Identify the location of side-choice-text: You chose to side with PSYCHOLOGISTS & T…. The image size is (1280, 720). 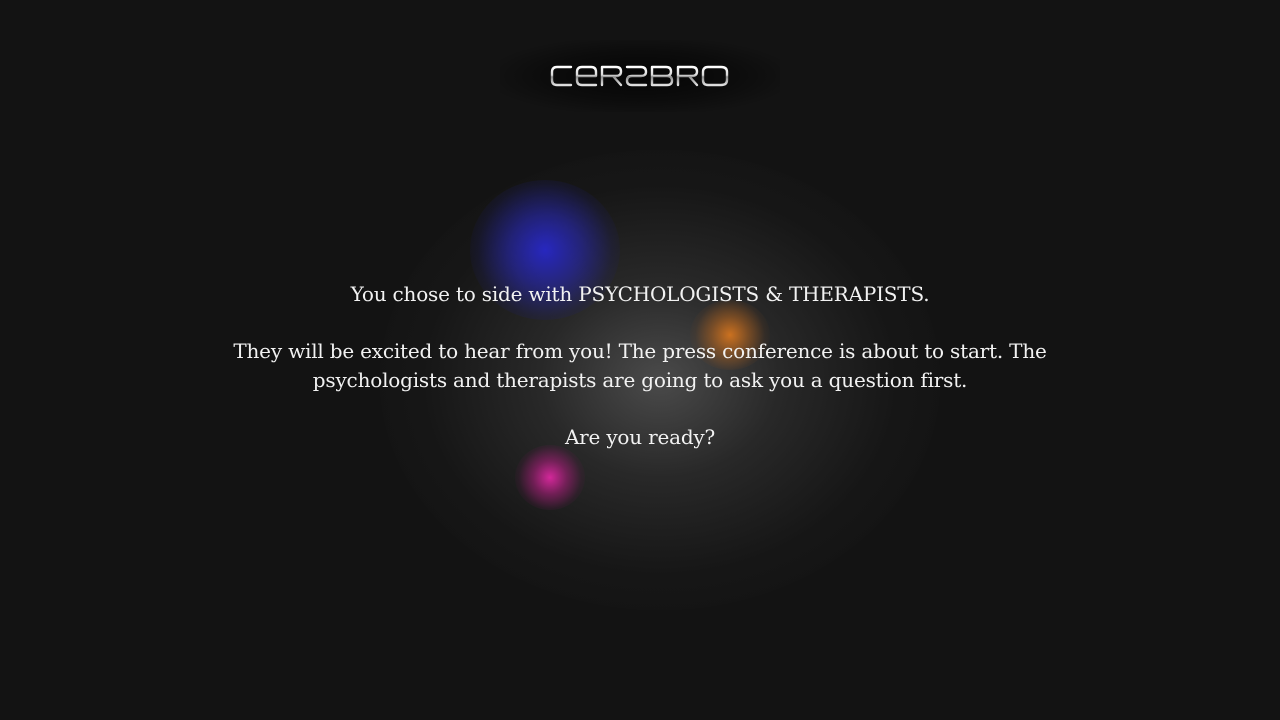
(640, 294).